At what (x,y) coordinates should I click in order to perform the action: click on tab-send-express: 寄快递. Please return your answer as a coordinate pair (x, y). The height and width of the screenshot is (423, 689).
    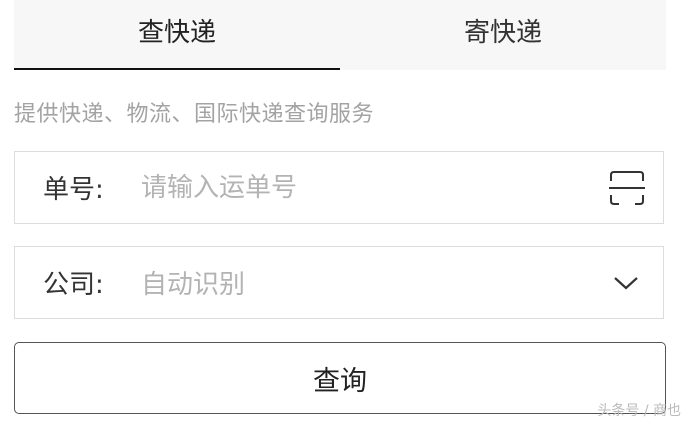
    Looking at the image, I should click on (503, 35).